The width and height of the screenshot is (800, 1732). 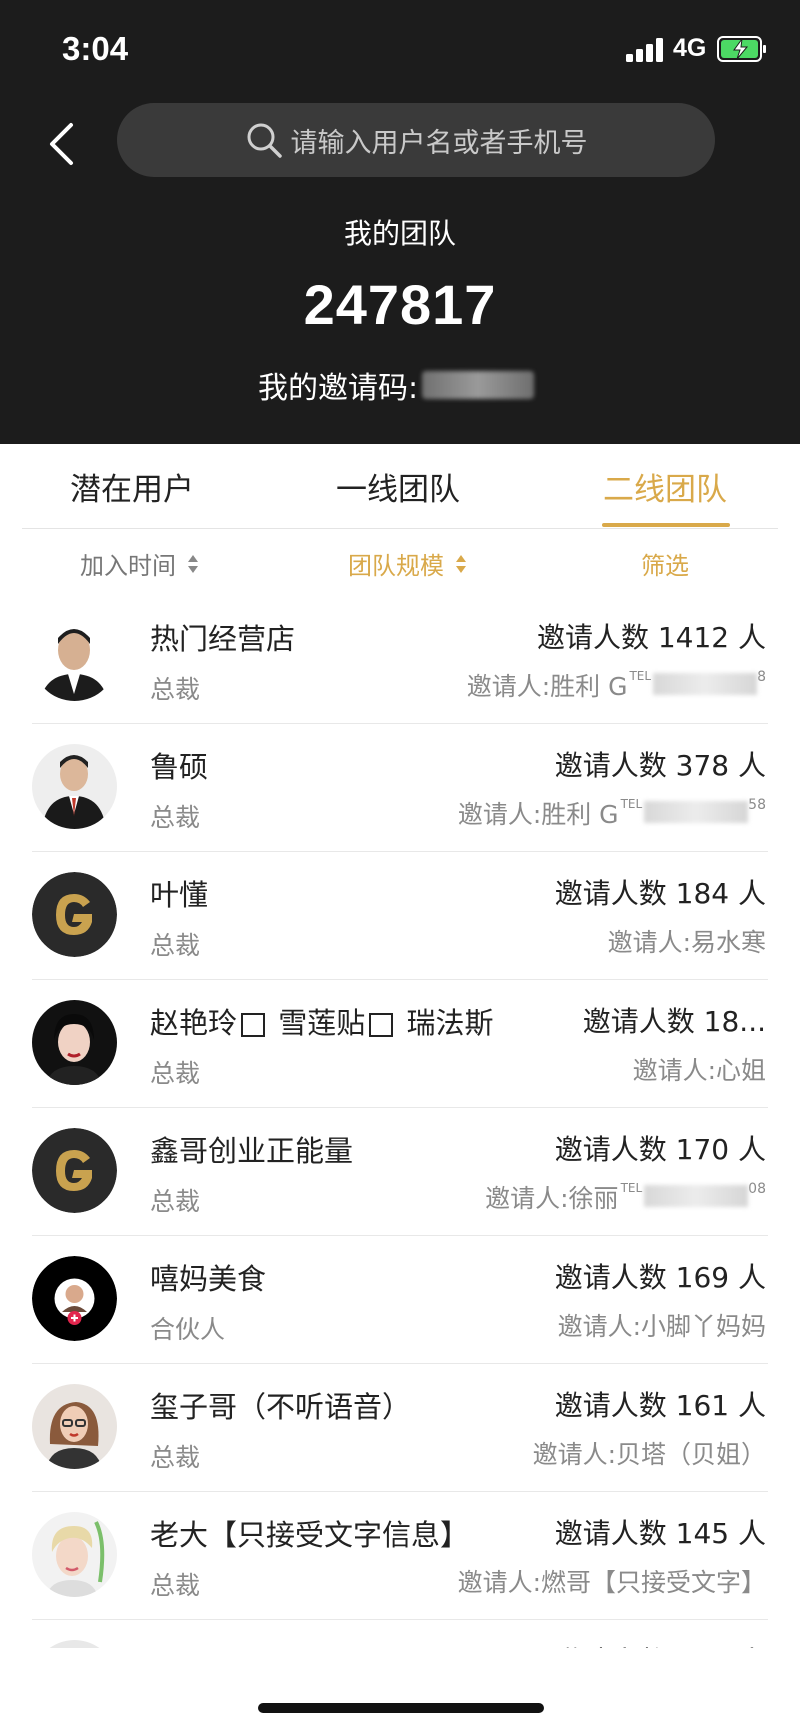 What do you see at coordinates (660, 1405) in the screenshot?
I see `invite-count: 邀请人数 161 人` at bounding box center [660, 1405].